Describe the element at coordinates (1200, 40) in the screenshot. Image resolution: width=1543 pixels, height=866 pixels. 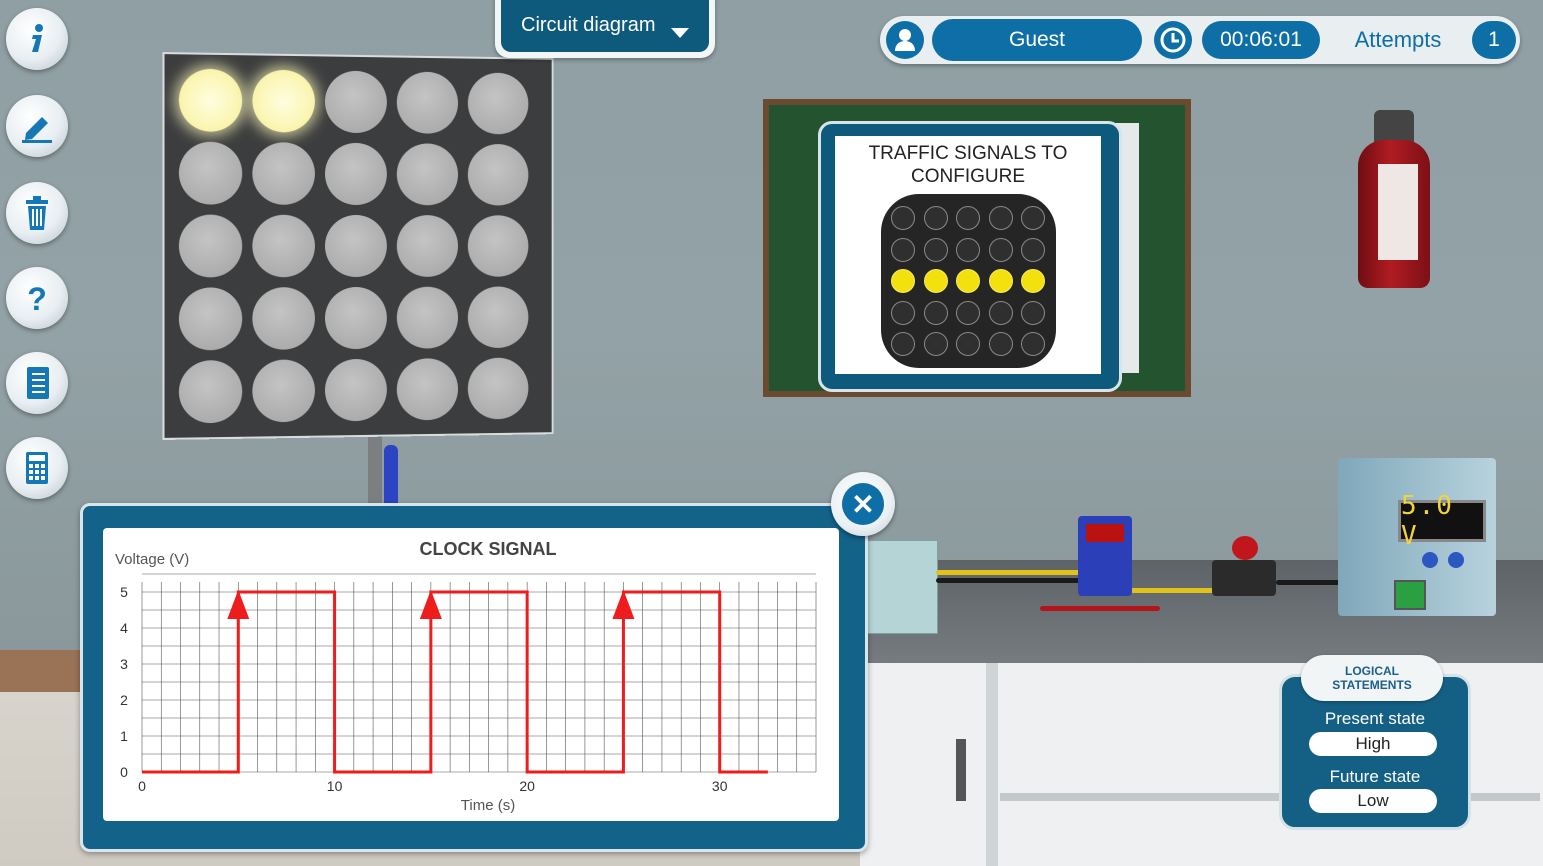
I see `header-bar: Guest 00:06:01 Attempts 1` at that location.